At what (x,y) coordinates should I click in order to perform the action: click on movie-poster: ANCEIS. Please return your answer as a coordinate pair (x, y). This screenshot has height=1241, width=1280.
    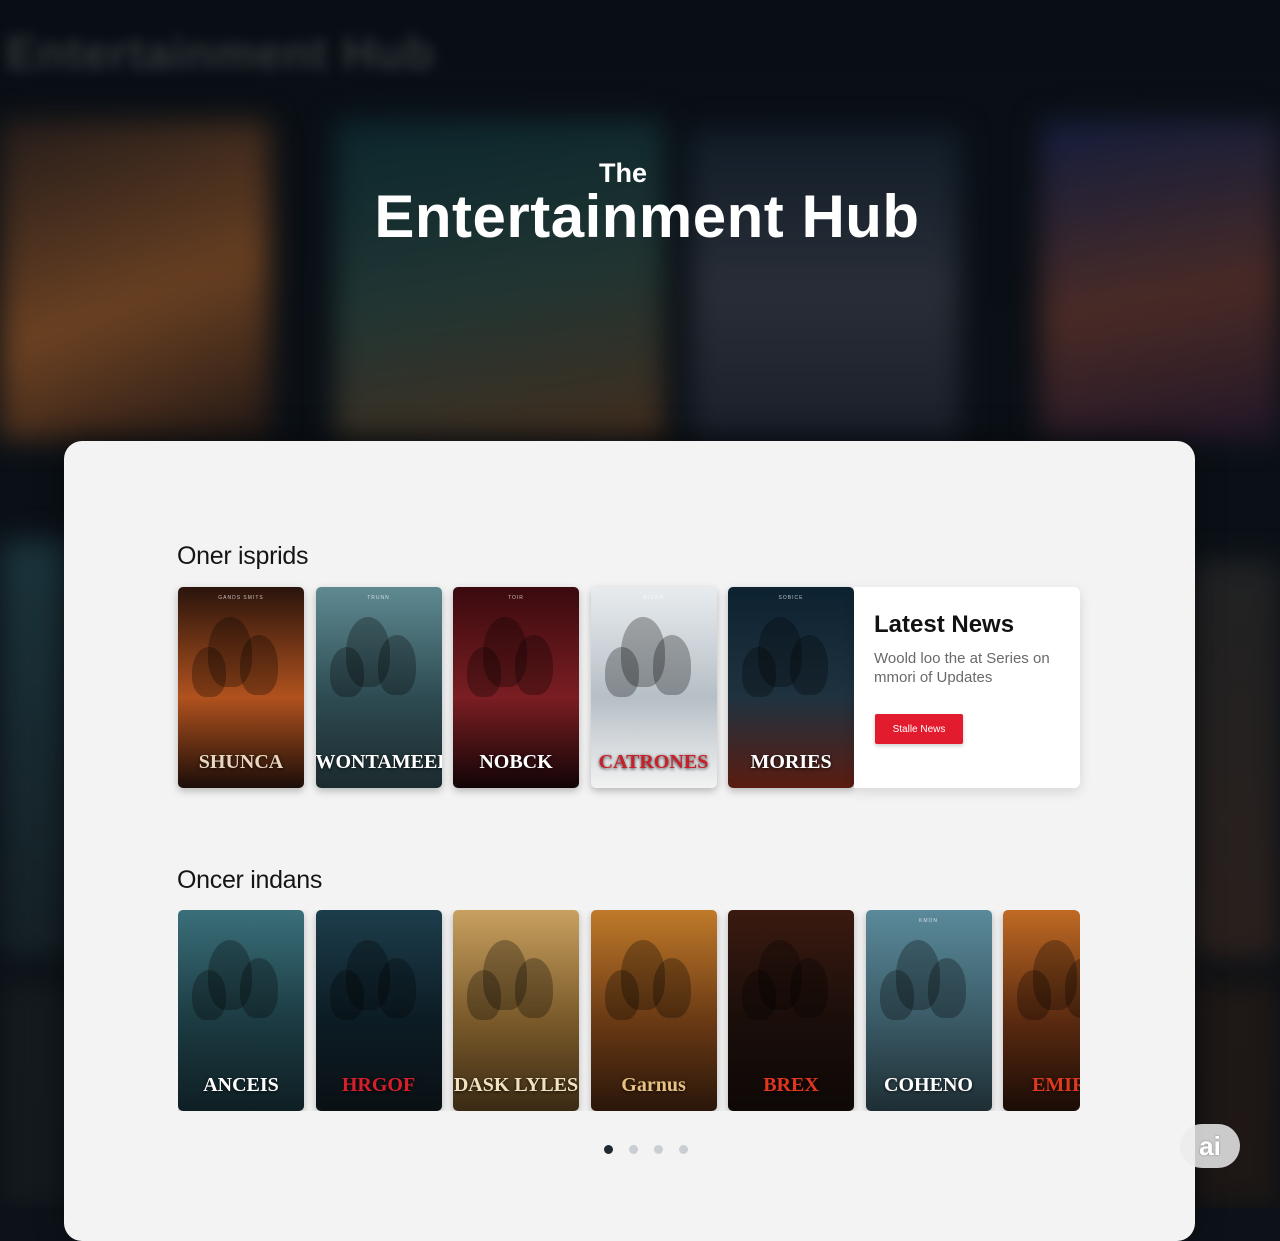
    Looking at the image, I should click on (241, 1010).